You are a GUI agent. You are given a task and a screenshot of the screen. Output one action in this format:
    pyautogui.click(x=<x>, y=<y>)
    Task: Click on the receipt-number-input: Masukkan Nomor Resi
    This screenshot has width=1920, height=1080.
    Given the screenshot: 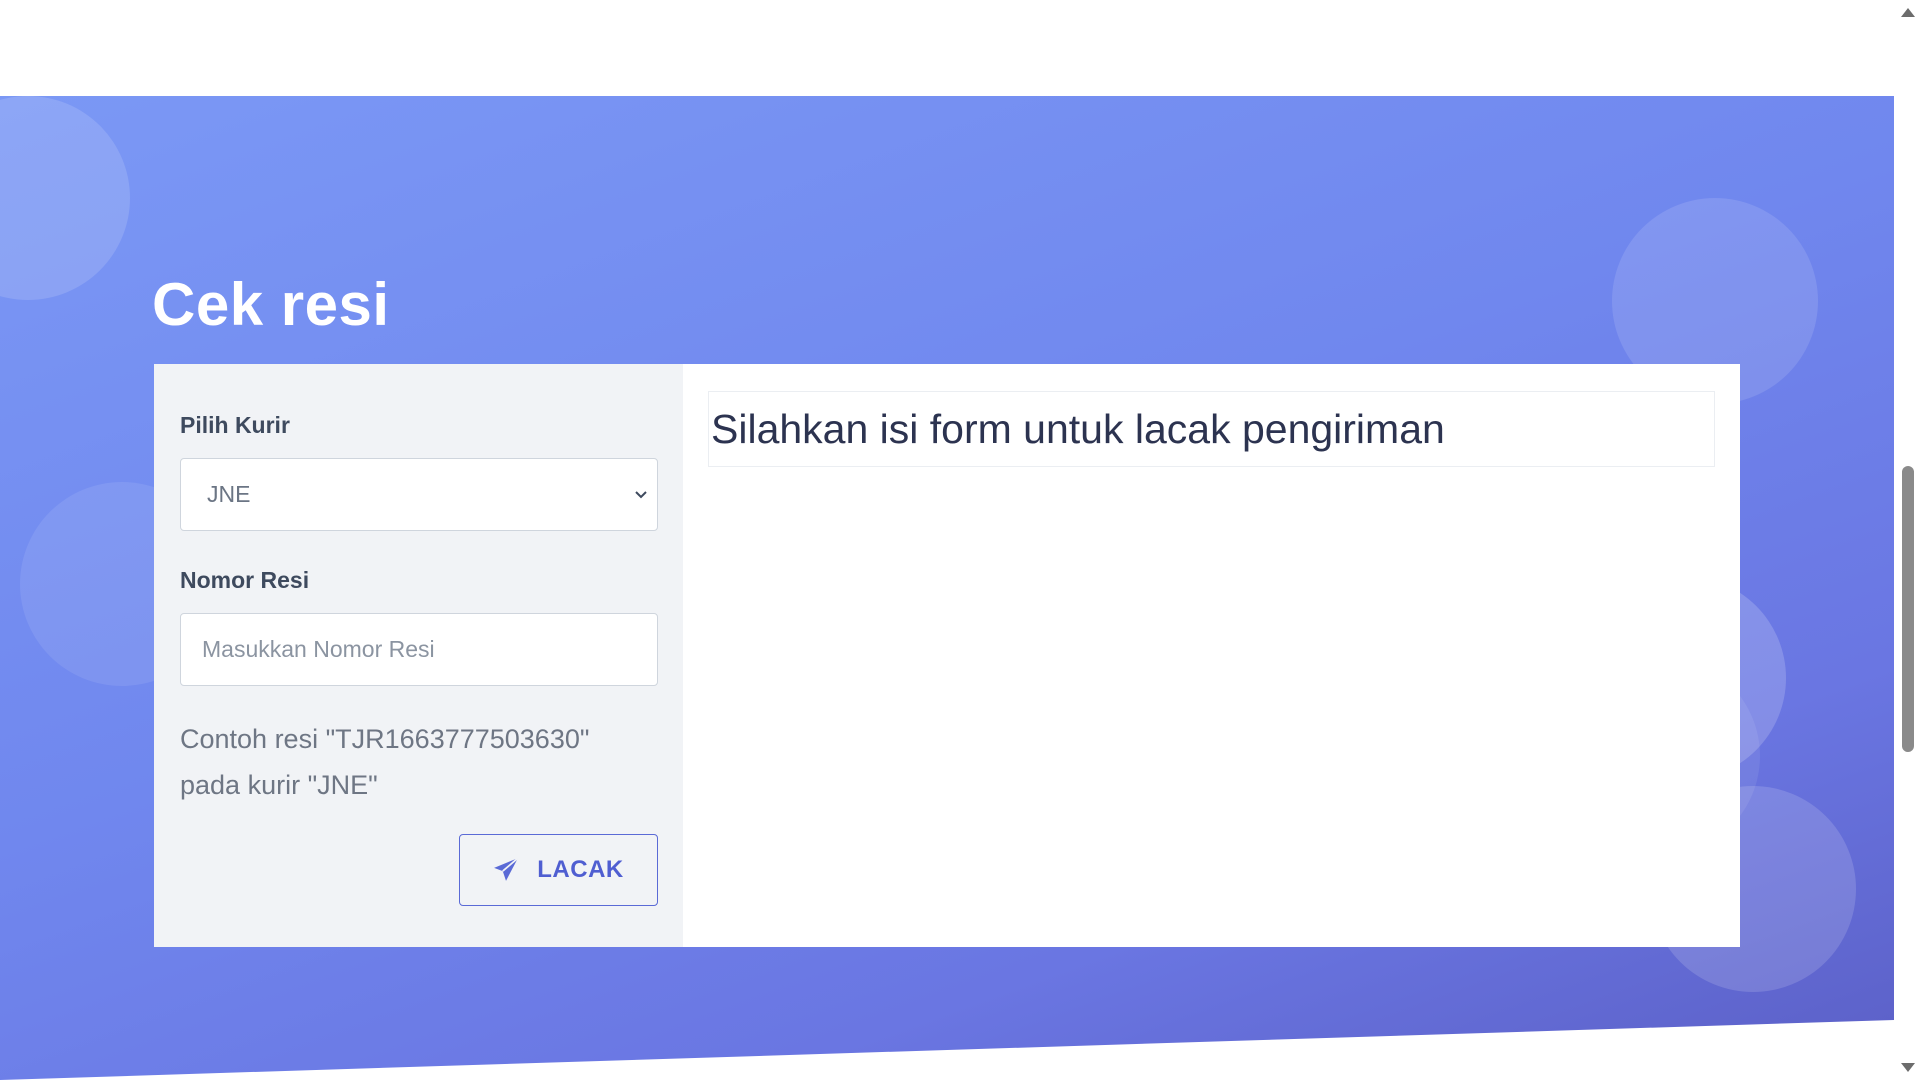 What is the action you would take?
    pyautogui.click(x=419, y=649)
    